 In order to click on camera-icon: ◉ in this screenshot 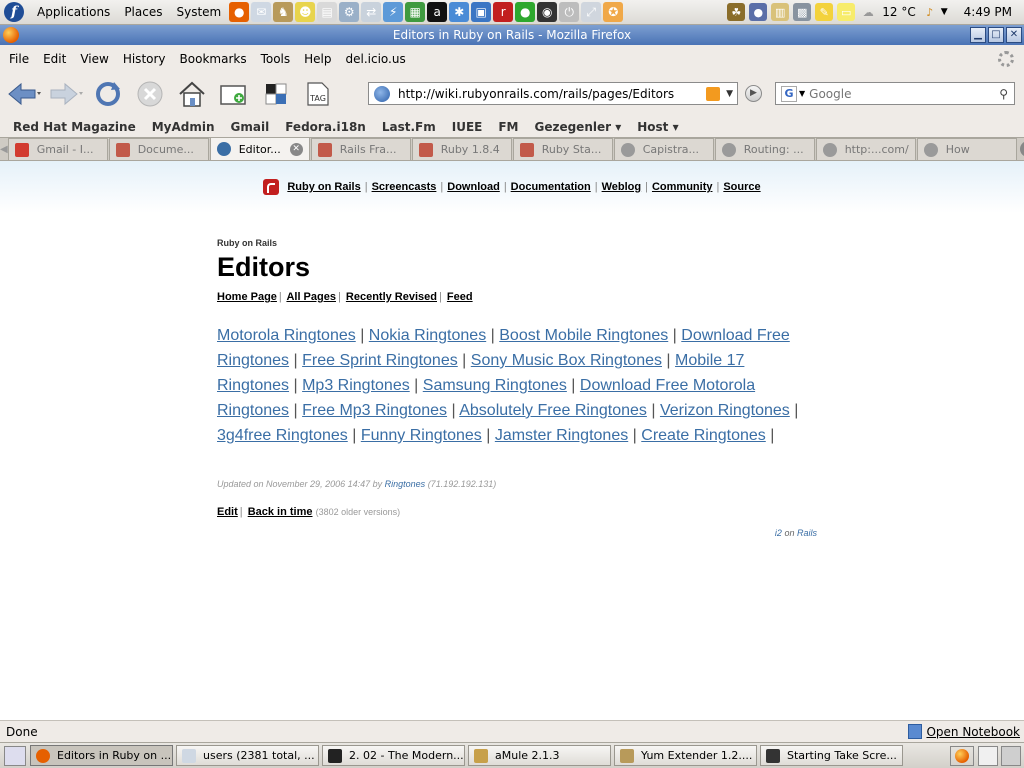, I will do `click(547, 12)`.